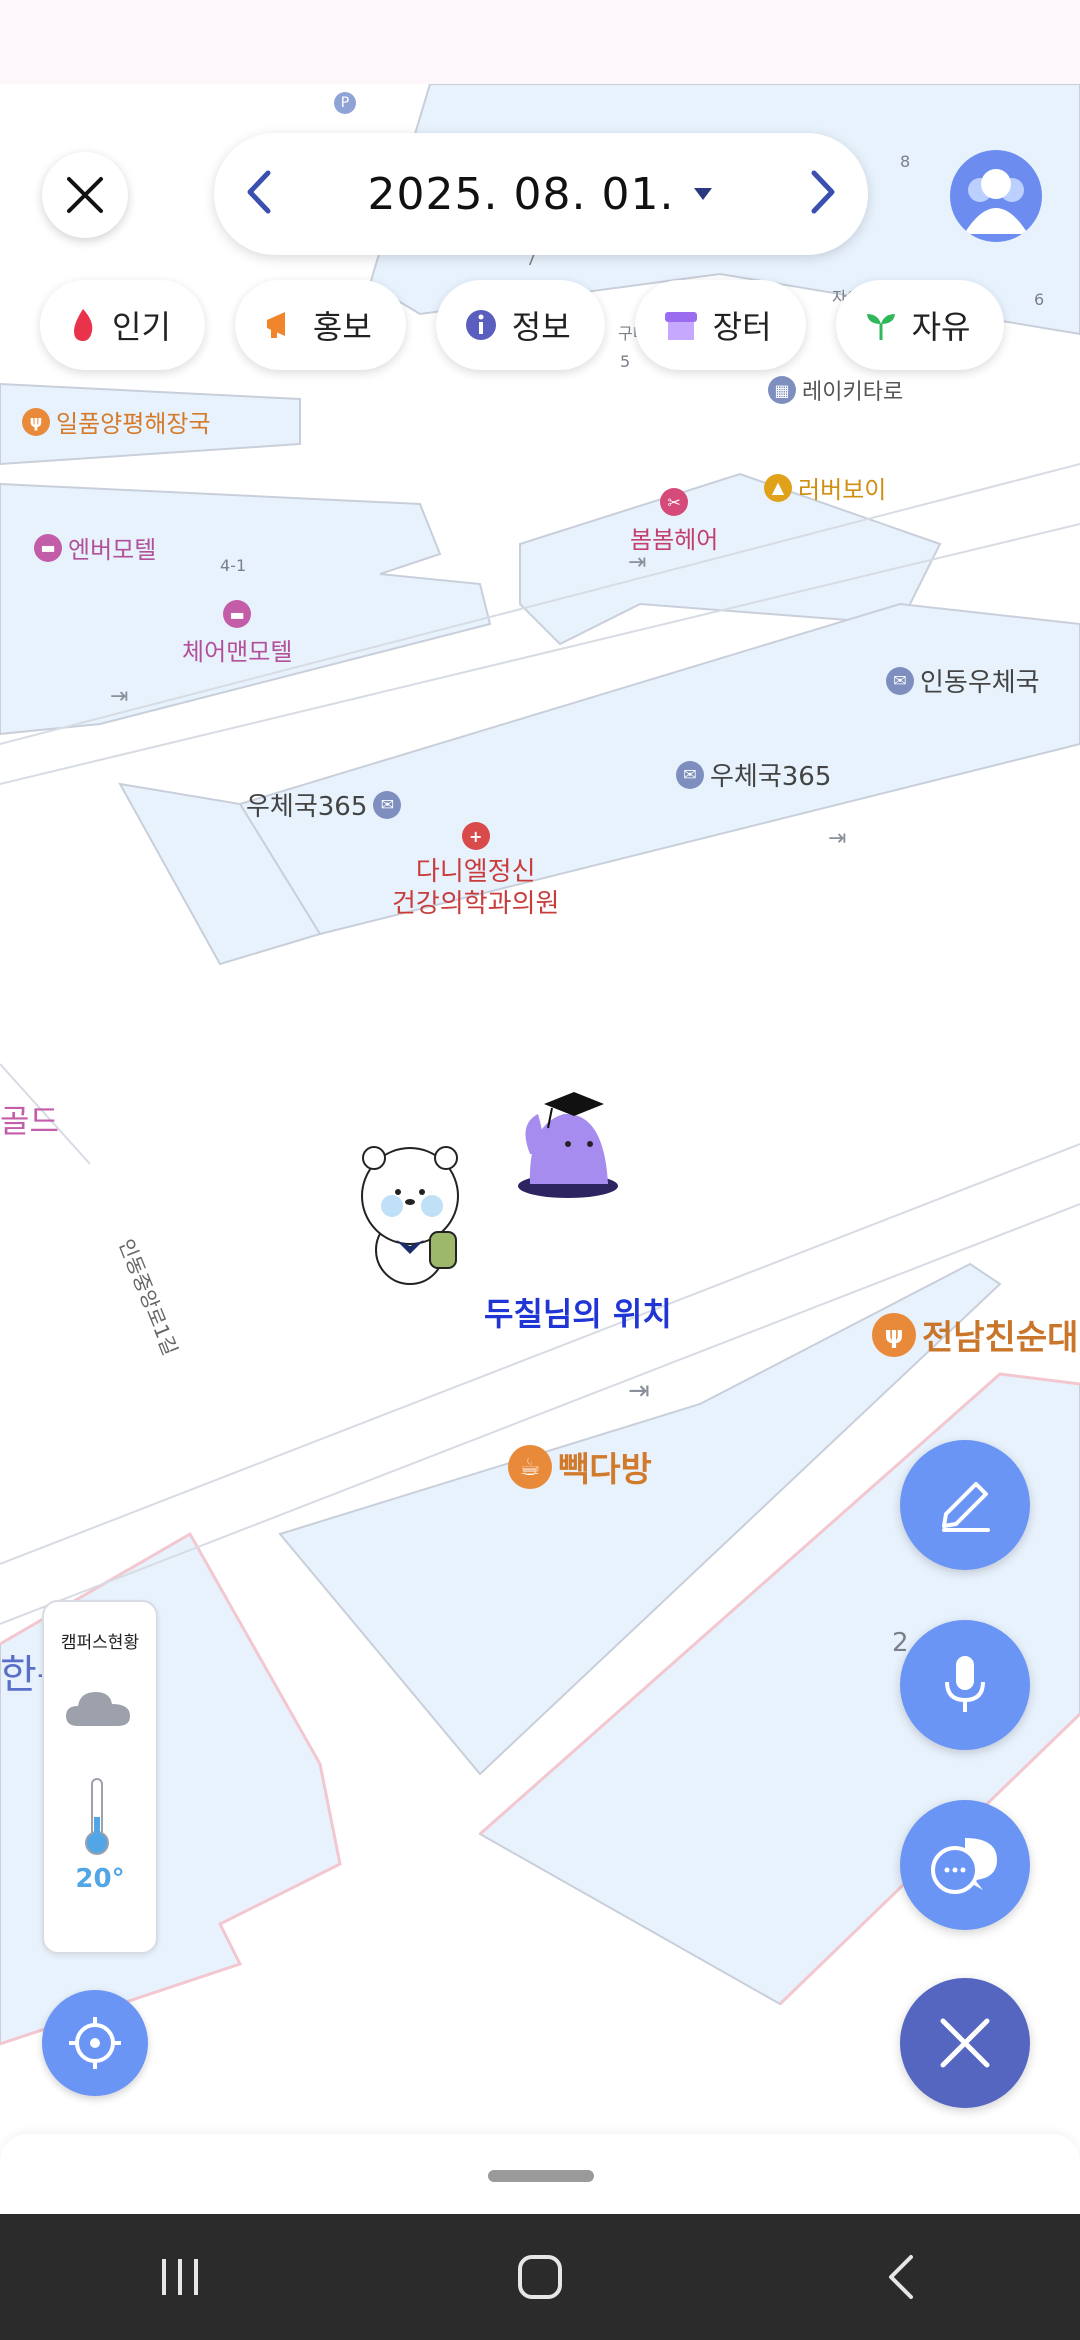 Image resolution: width=1080 pixels, height=2340 pixels. I want to click on poi-shop: ▲ 러버보이, so click(825, 487).